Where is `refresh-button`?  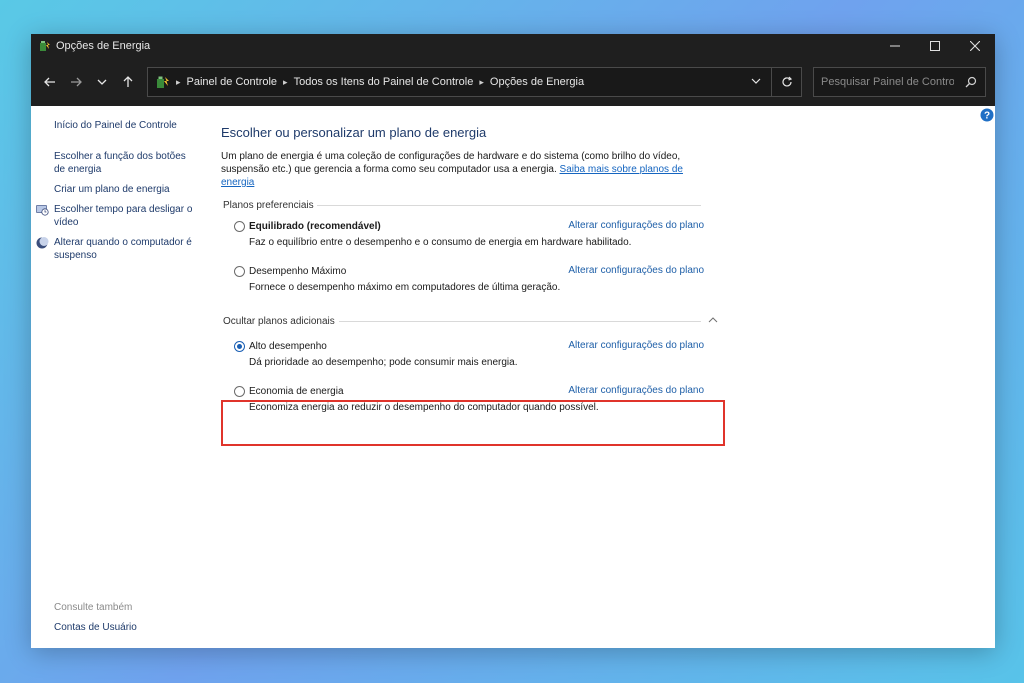 refresh-button is located at coordinates (786, 82).